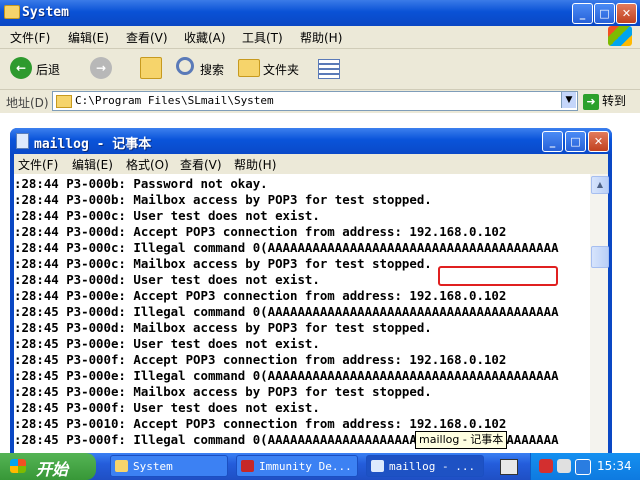  I want to click on system-tray: 15:34, so click(585, 466).